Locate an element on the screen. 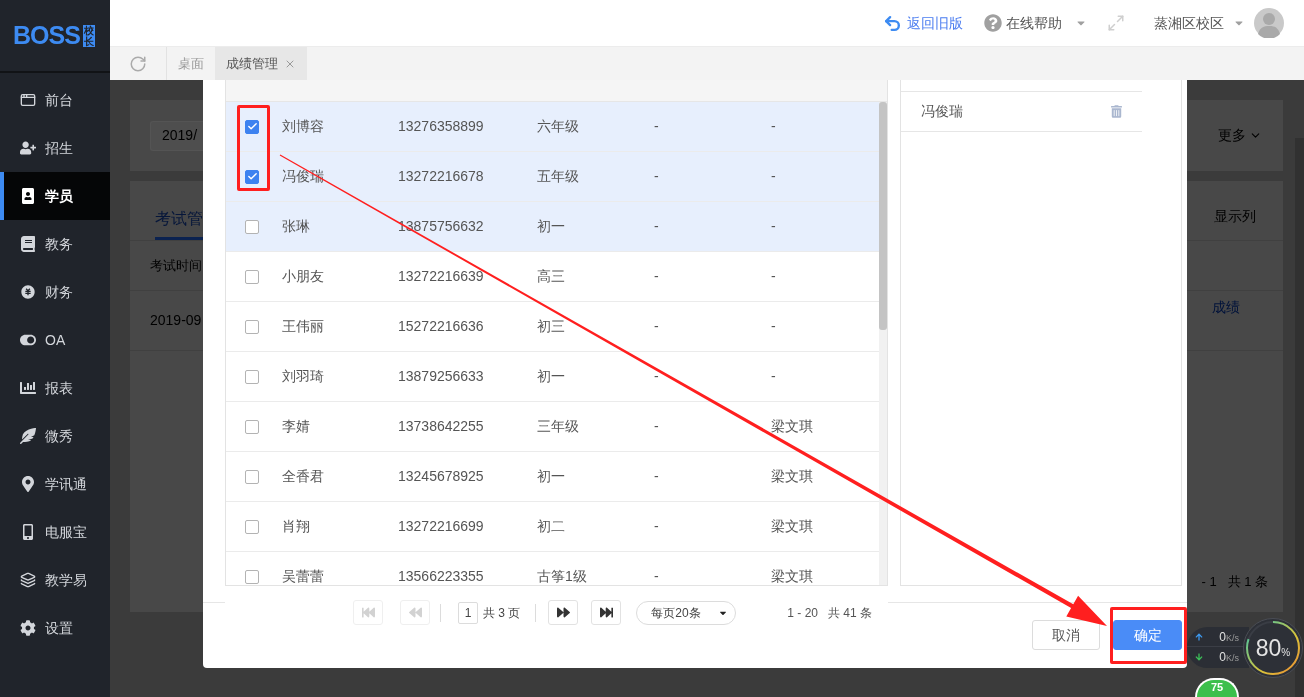 The image size is (1304, 697). mobile-phone-icon is located at coordinates (28, 532).